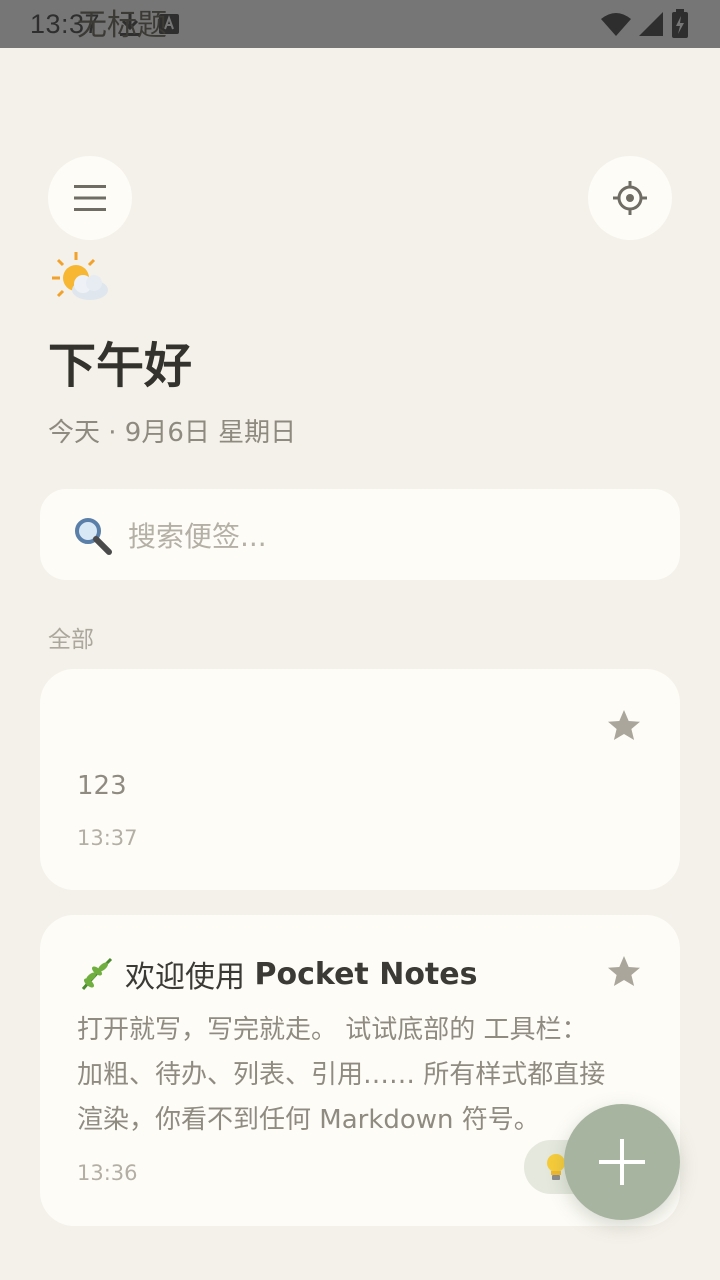 This screenshot has height=1280, width=720. I want to click on note-body-line: 渲染，你看不到任何 Markdown 符号。, so click(308, 1120).